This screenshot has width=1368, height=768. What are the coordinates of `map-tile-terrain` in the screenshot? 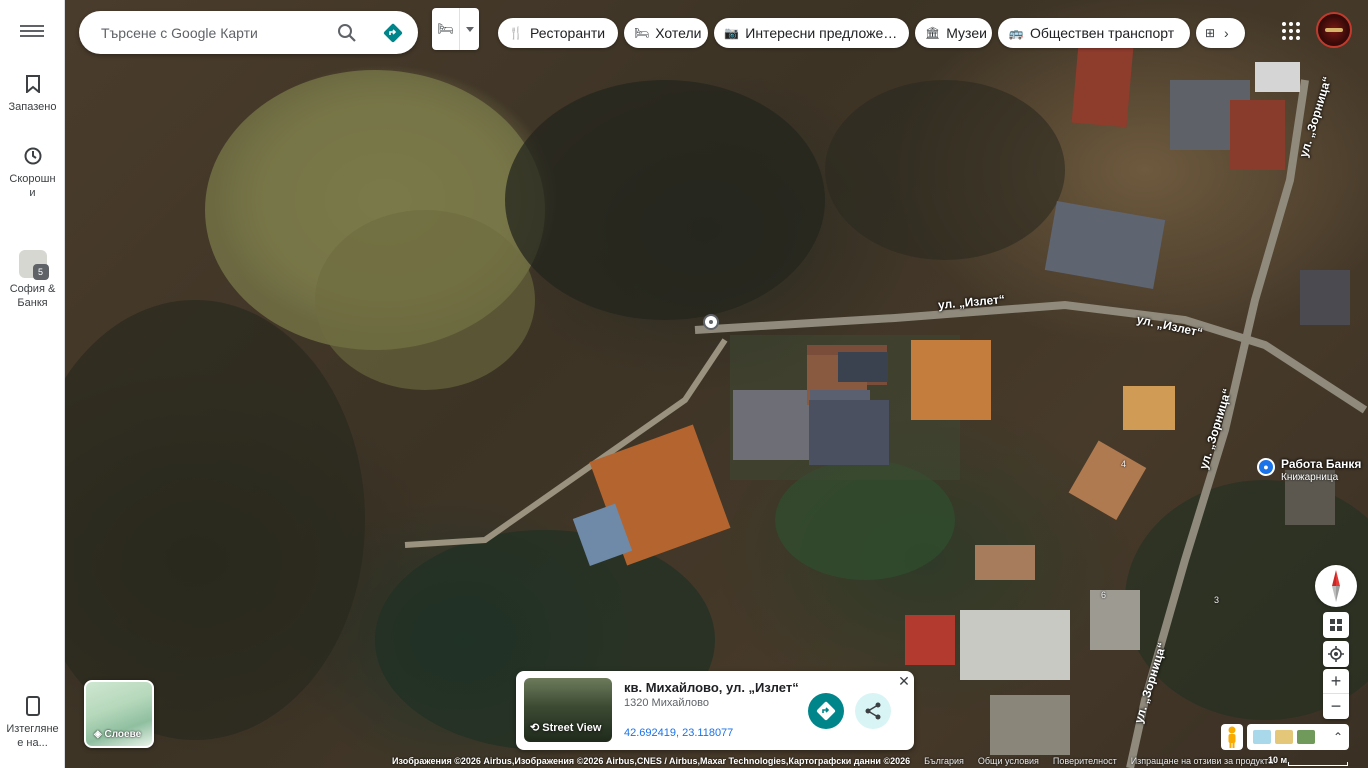 It's located at (1283, 737).